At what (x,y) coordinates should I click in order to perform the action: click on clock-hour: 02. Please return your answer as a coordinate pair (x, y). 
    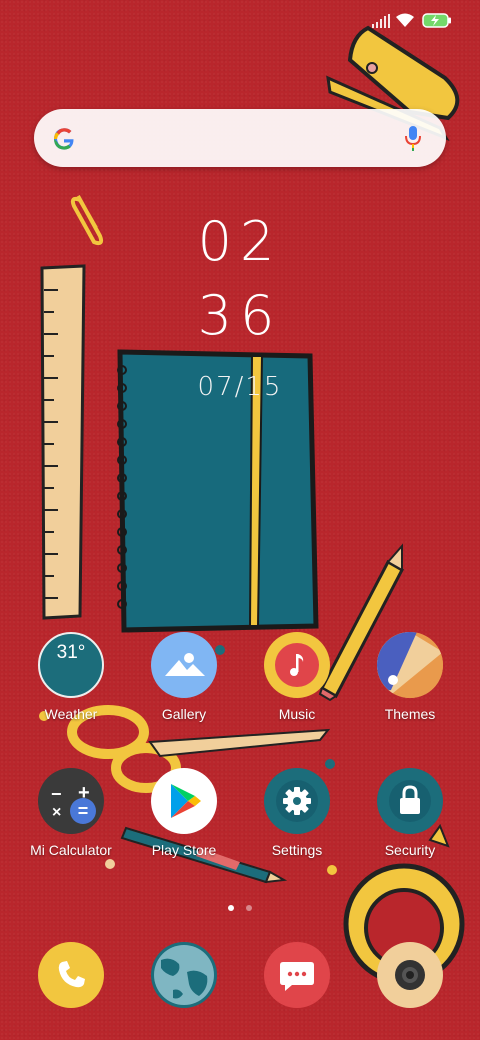
    Looking at the image, I should click on (240, 241).